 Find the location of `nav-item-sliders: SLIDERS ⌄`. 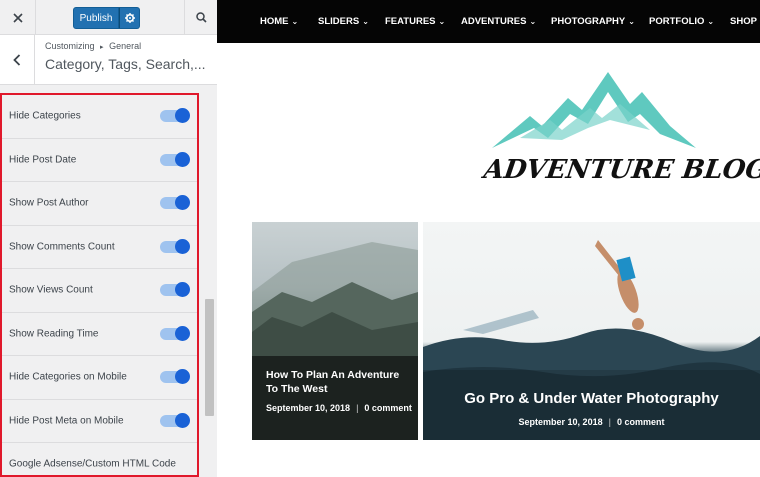

nav-item-sliders: SLIDERS ⌄ is located at coordinates (343, 21).